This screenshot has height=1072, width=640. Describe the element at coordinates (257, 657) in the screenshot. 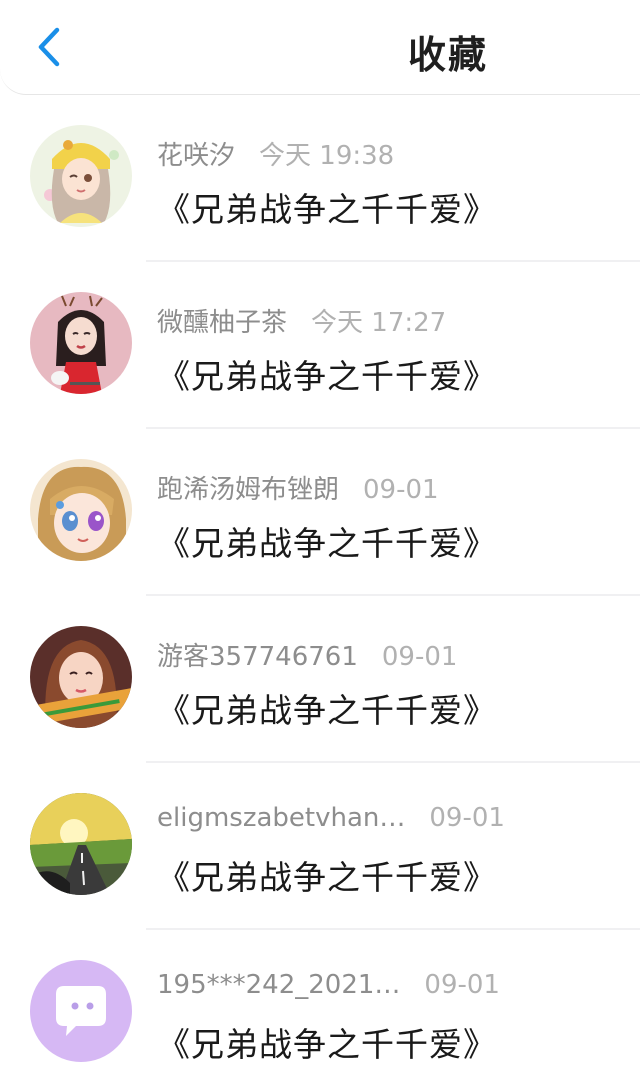

I see `username: 游客357746761` at that location.